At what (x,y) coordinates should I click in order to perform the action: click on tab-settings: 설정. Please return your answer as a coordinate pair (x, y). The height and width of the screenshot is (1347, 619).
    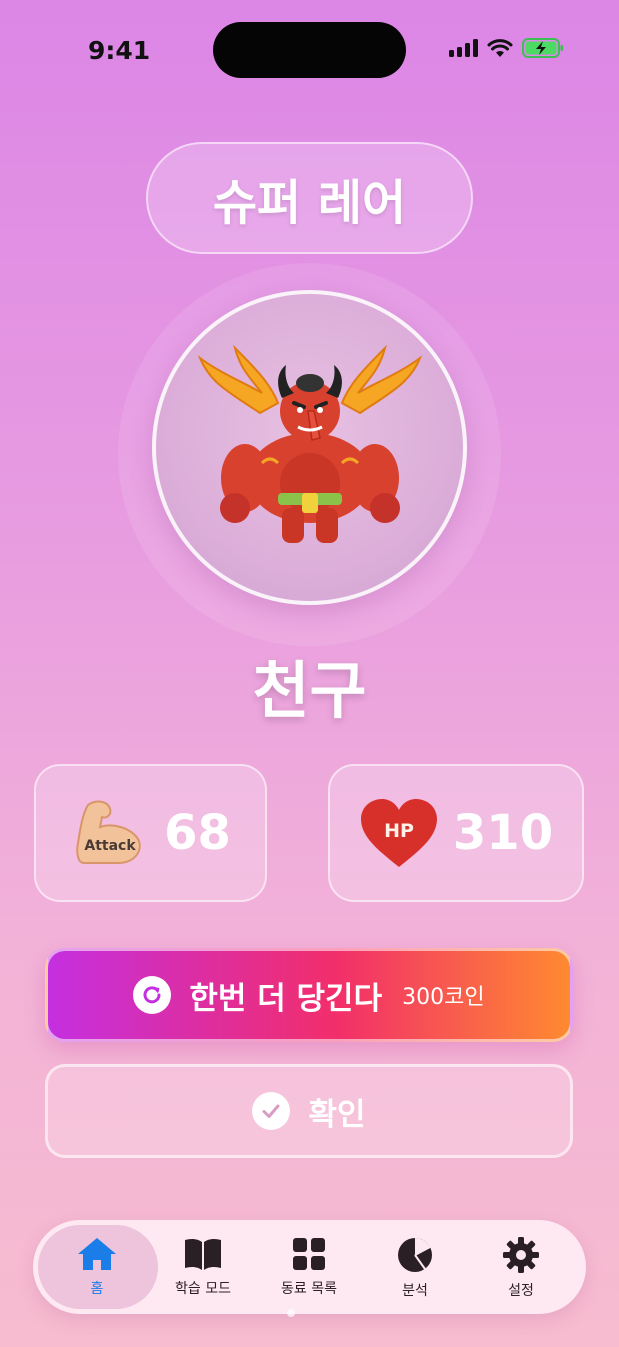
    Looking at the image, I should click on (521, 1268).